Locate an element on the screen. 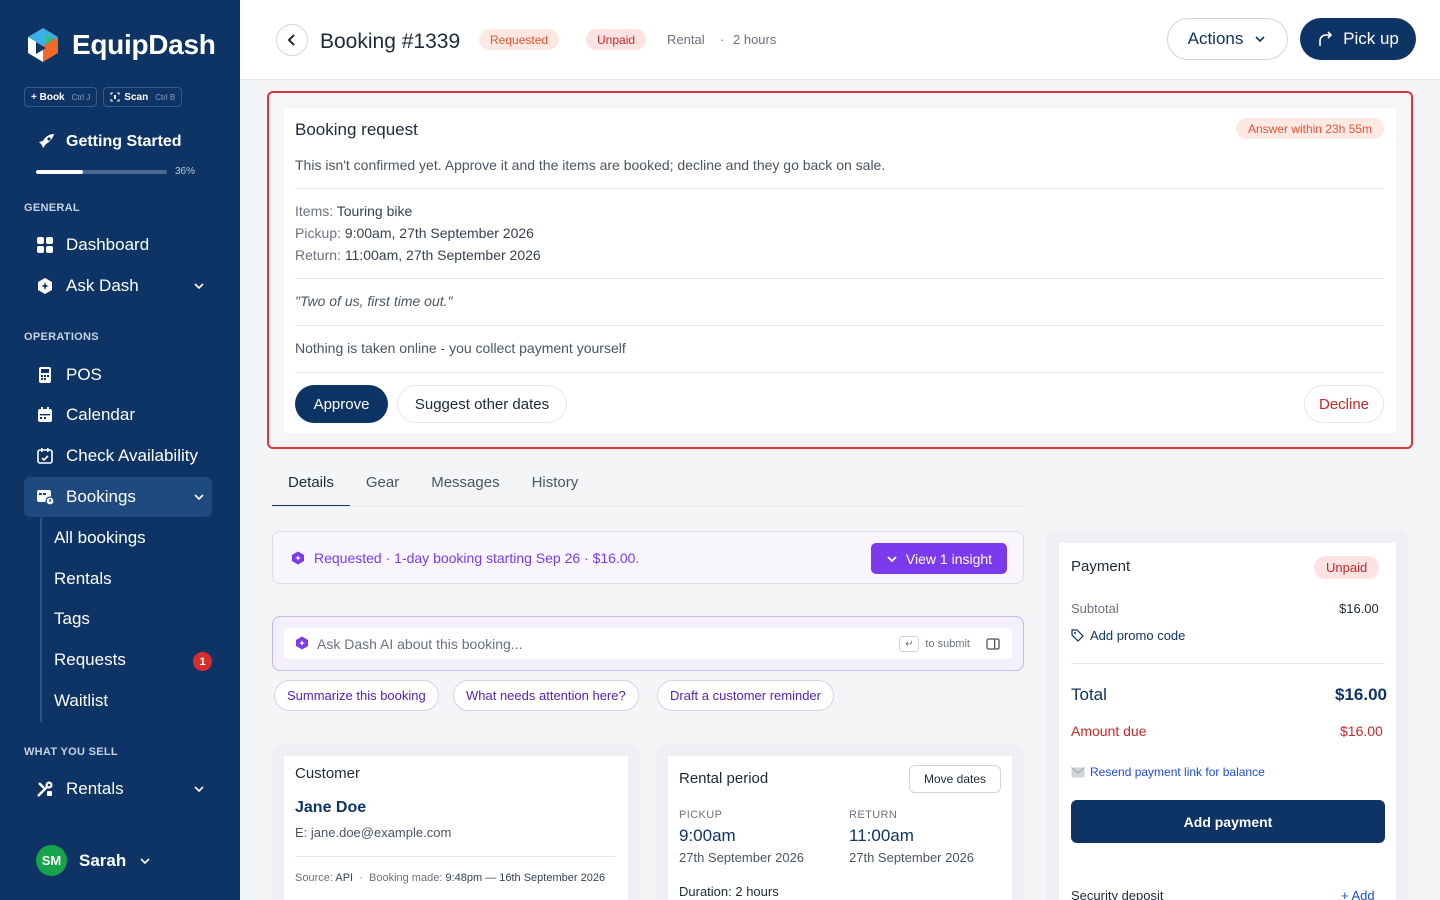  subtotal-label: Subtotal is located at coordinates (1095, 608).